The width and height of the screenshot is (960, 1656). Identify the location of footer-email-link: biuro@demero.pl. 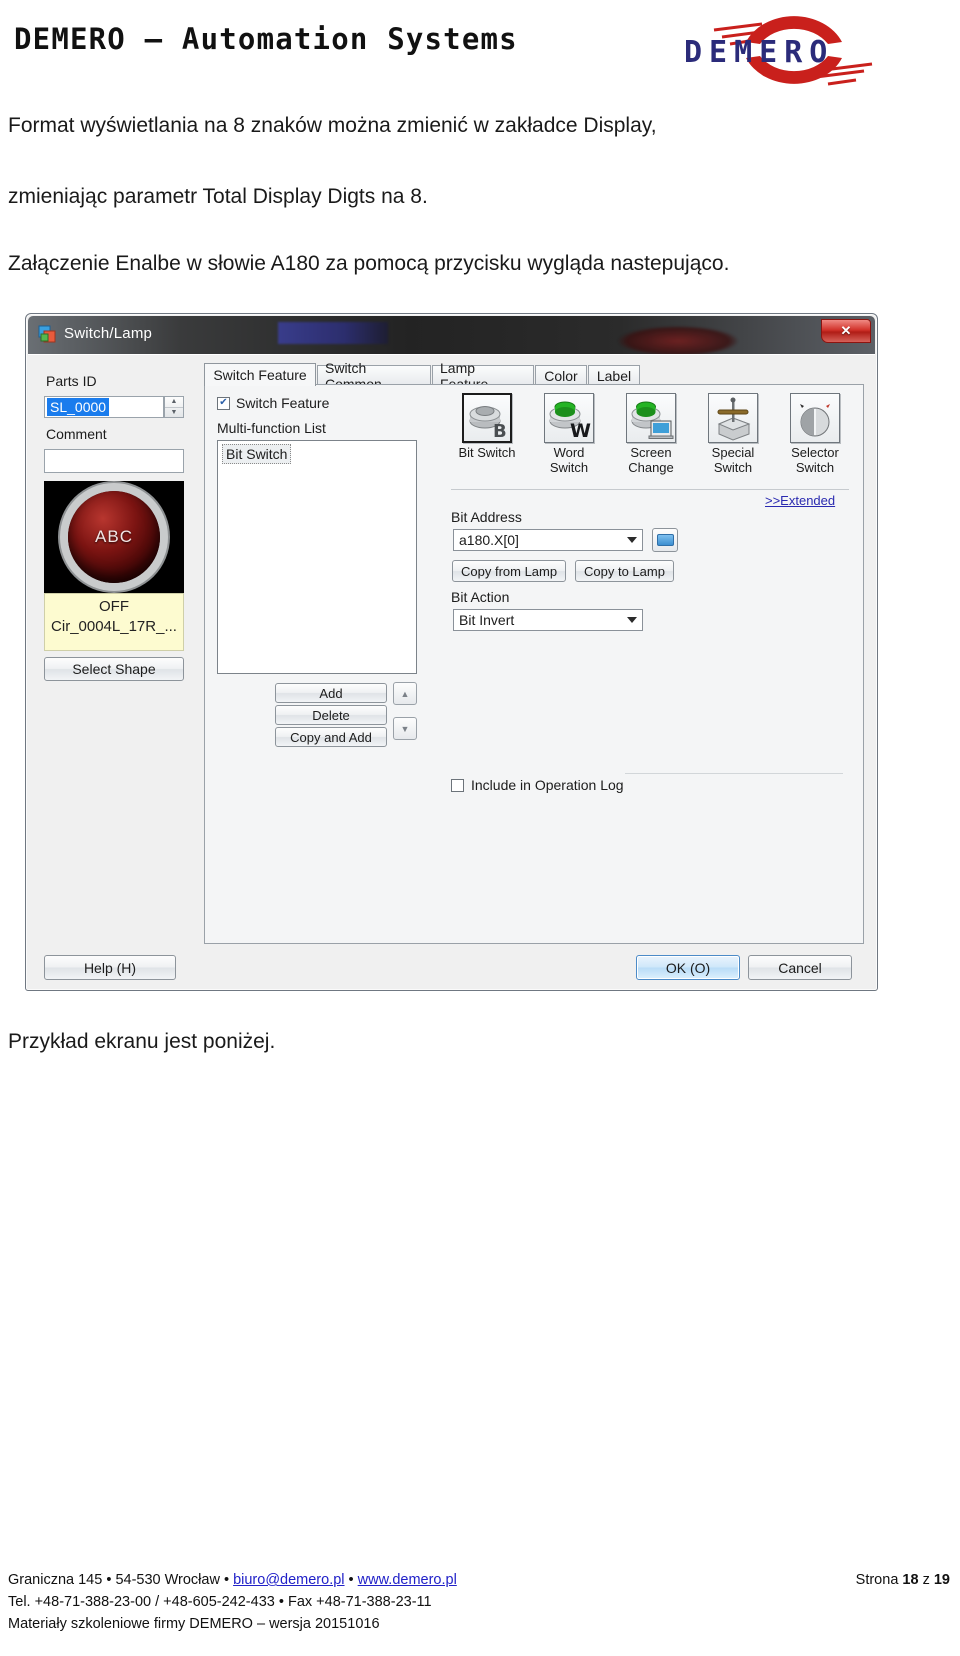
(288, 1580).